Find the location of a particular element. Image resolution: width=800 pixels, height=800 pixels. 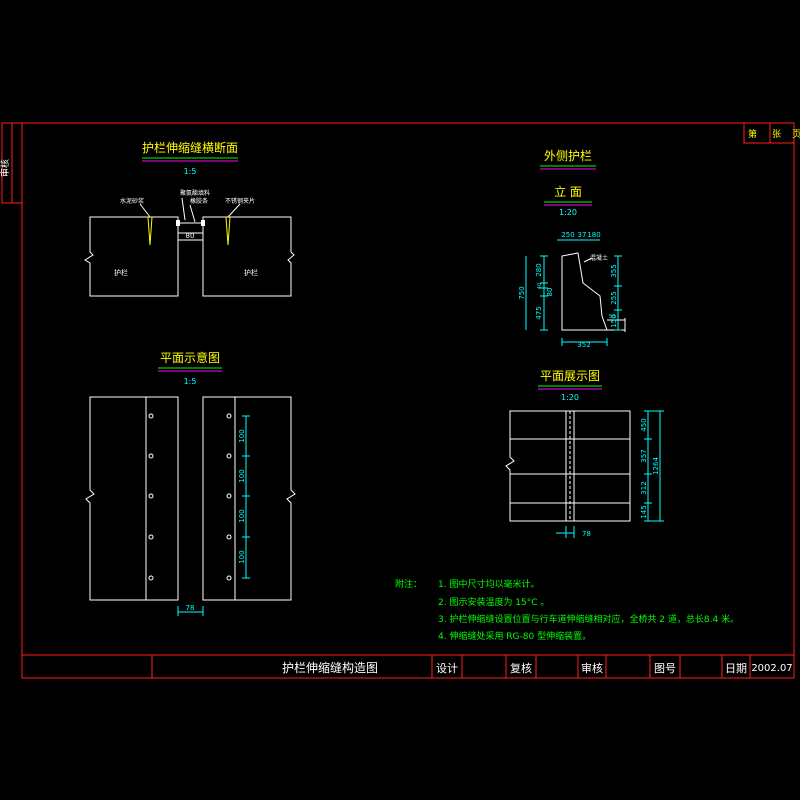

elev-top-dim-1: 250 is located at coordinates (567, 235).